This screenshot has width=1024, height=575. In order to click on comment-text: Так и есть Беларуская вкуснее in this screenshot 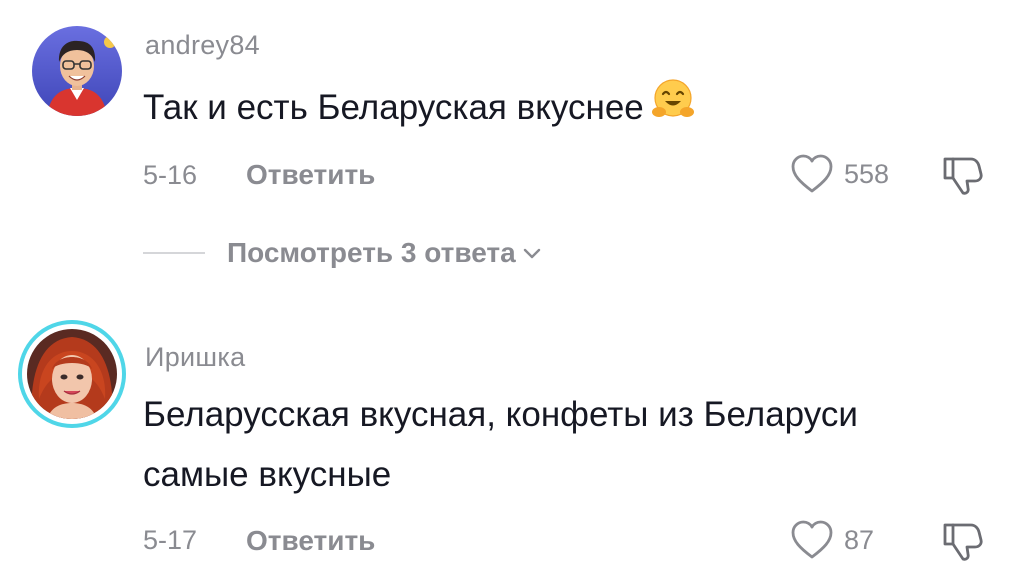, I will do `click(419, 109)`.